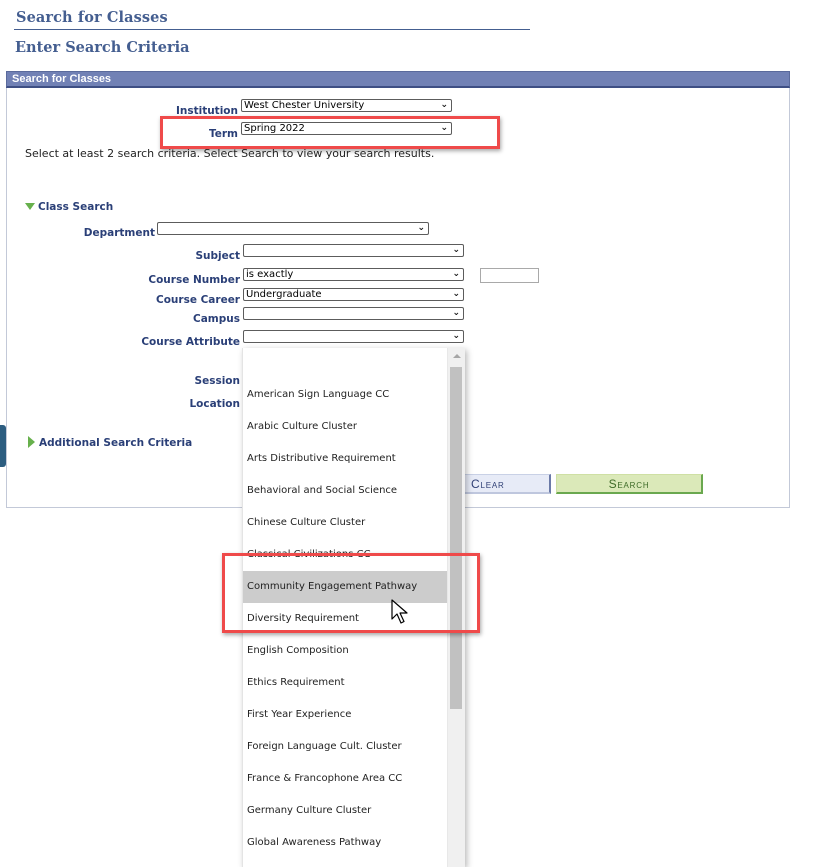 The image size is (826, 867). I want to click on class-search-section-toggle: Class Search, so click(69, 207).